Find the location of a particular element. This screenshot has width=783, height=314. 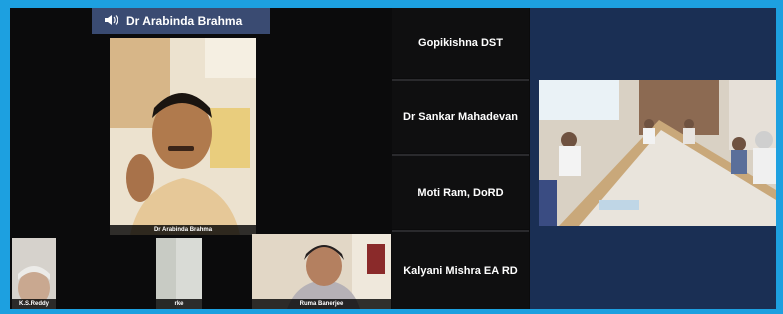

active-speaker-name: Dr Arabinda Brahma is located at coordinates (184, 21).